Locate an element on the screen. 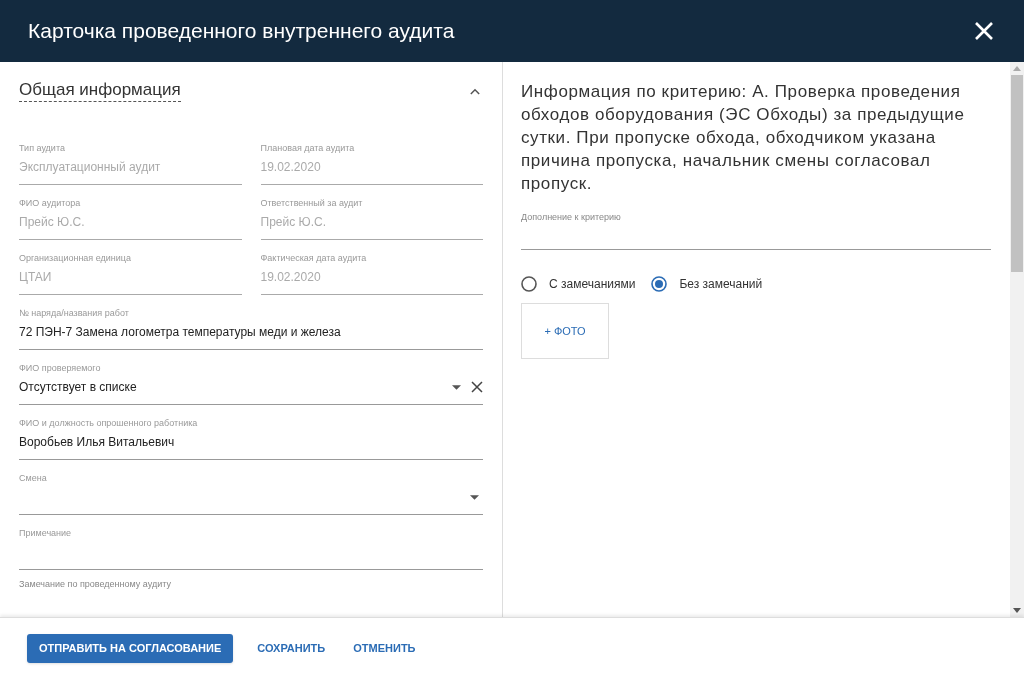 Image resolution: width=1024 pixels, height=679 pixels. add-photo-button: + ФОТО is located at coordinates (565, 331).